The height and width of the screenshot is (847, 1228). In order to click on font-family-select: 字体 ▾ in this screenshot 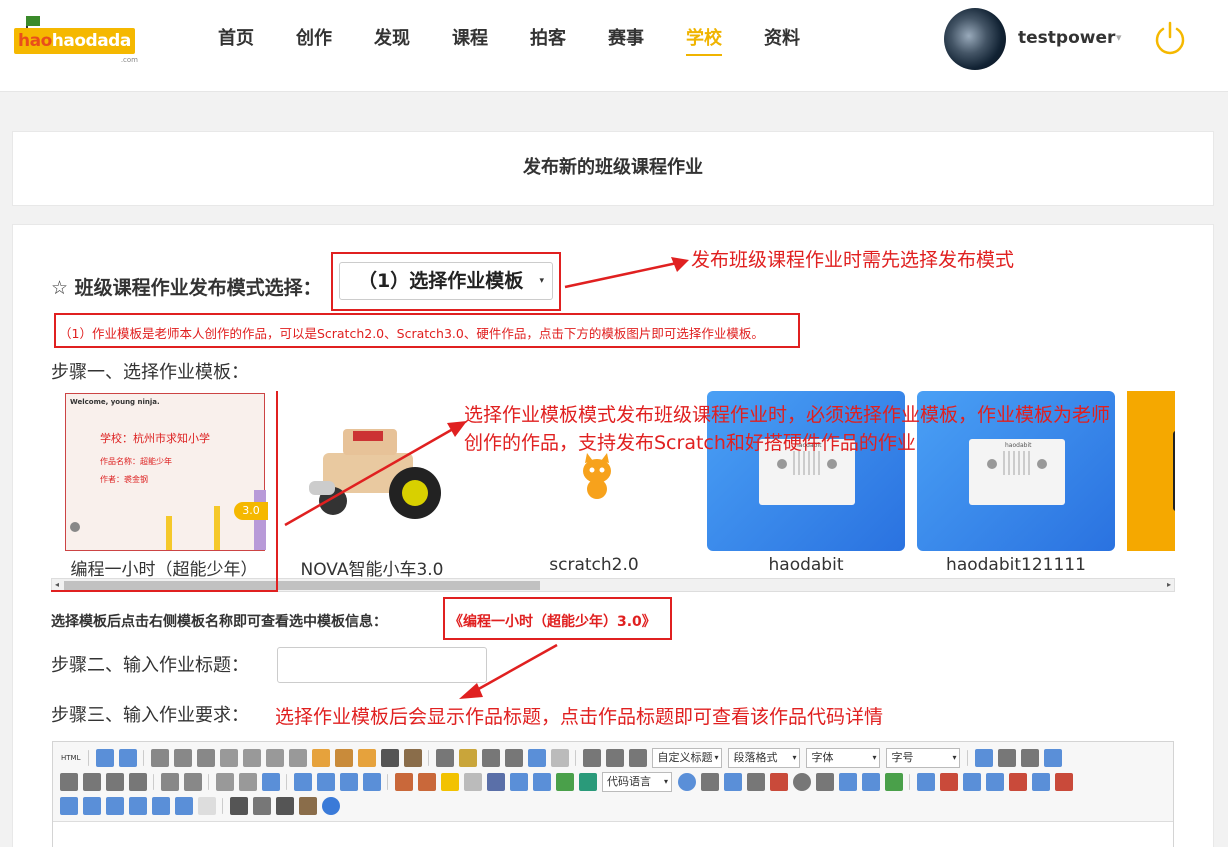, I will do `click(843, 758)`.